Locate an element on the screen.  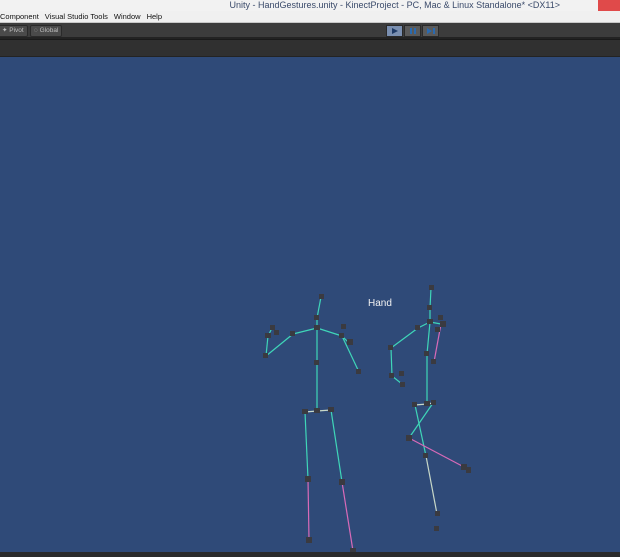
skeleton-left is located at coordinates (312, 424).